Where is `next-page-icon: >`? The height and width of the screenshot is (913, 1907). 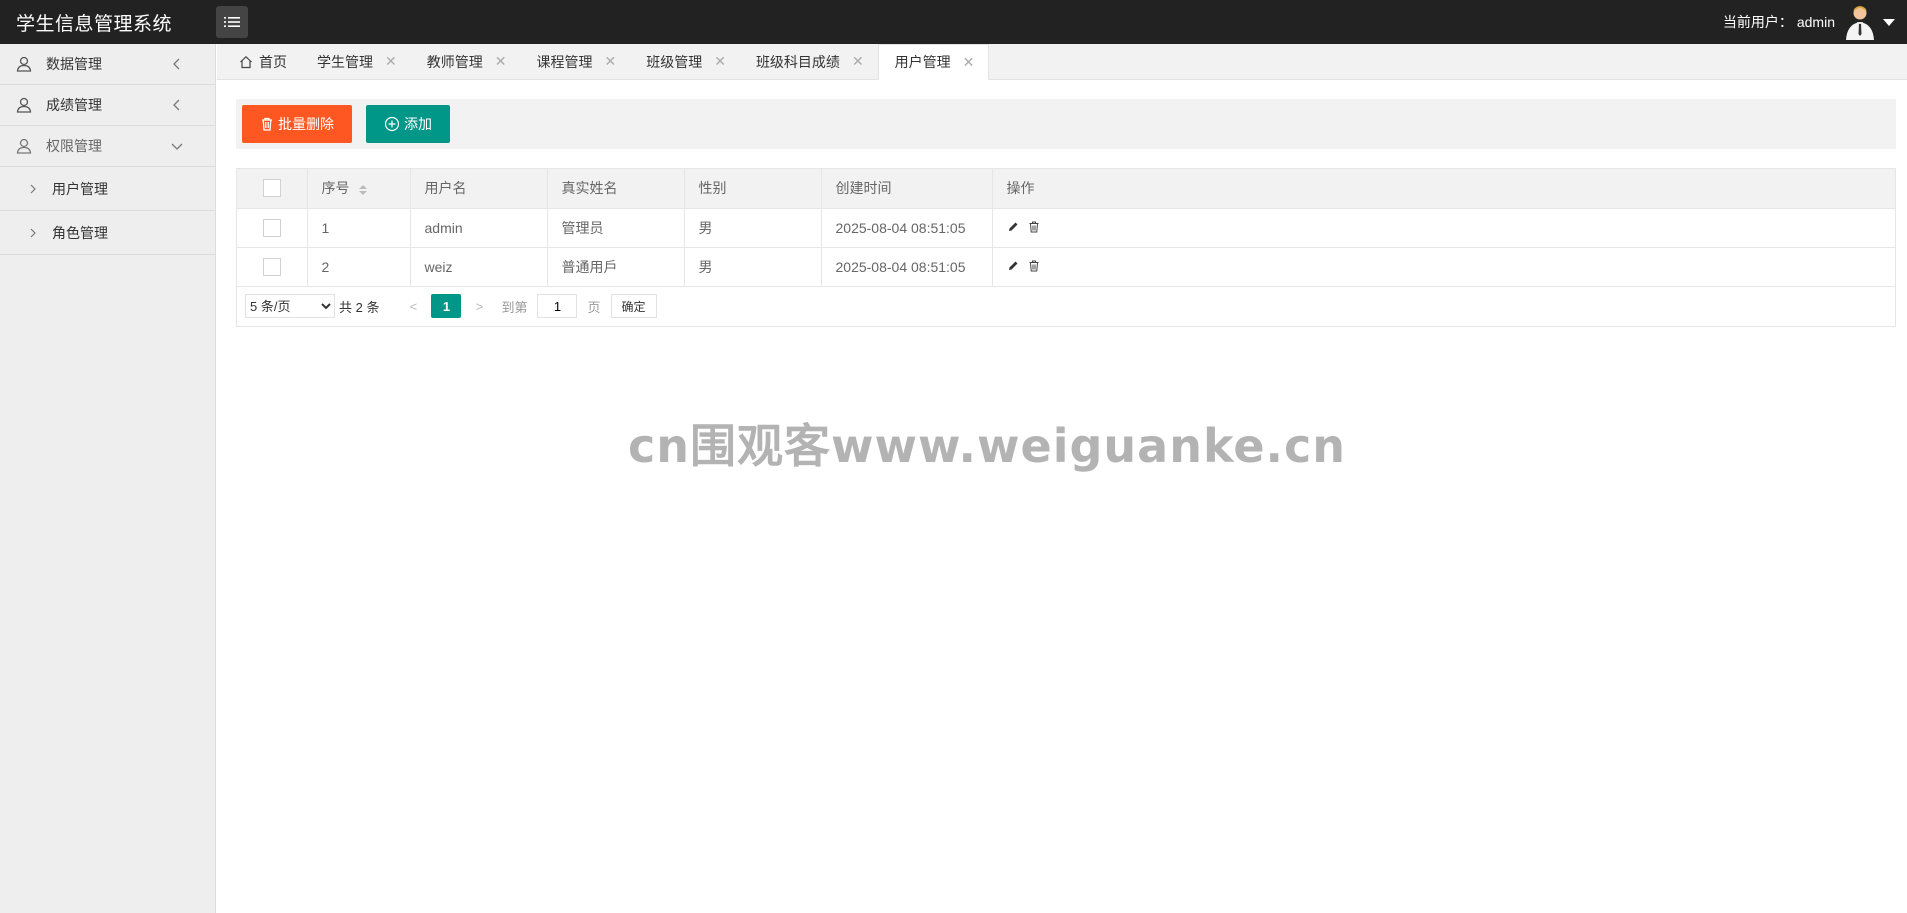
next-page-icon: > is located at coordinates (479, 306).